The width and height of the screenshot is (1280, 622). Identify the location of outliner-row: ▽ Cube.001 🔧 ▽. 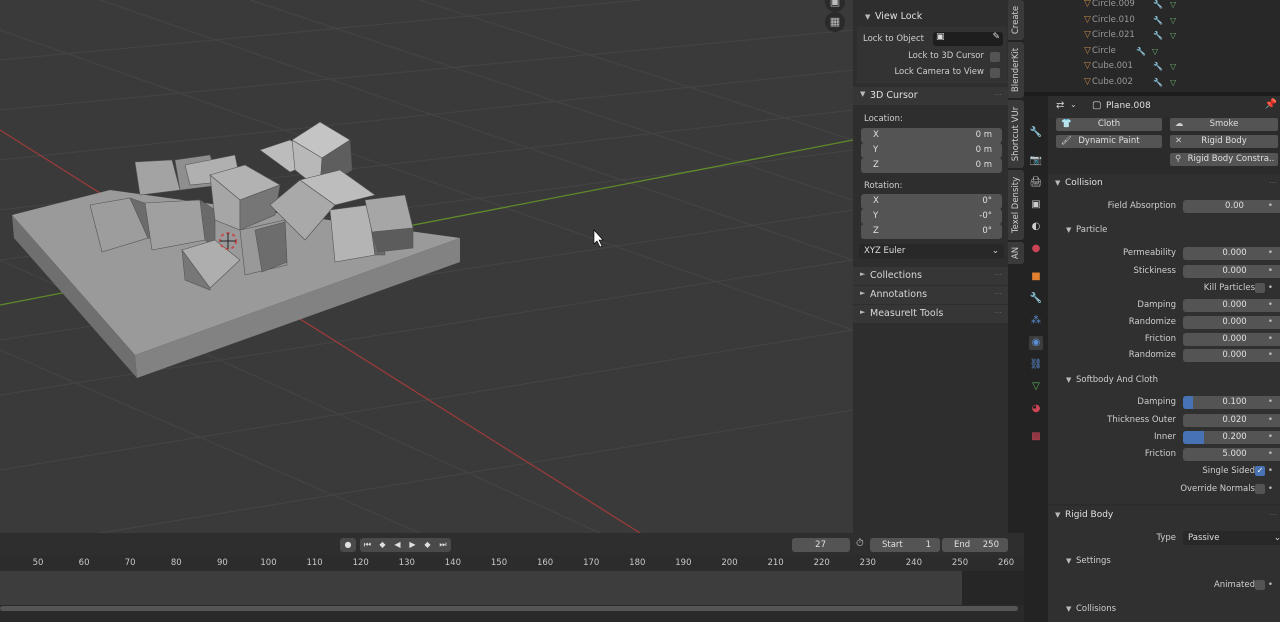
(1152, 67).